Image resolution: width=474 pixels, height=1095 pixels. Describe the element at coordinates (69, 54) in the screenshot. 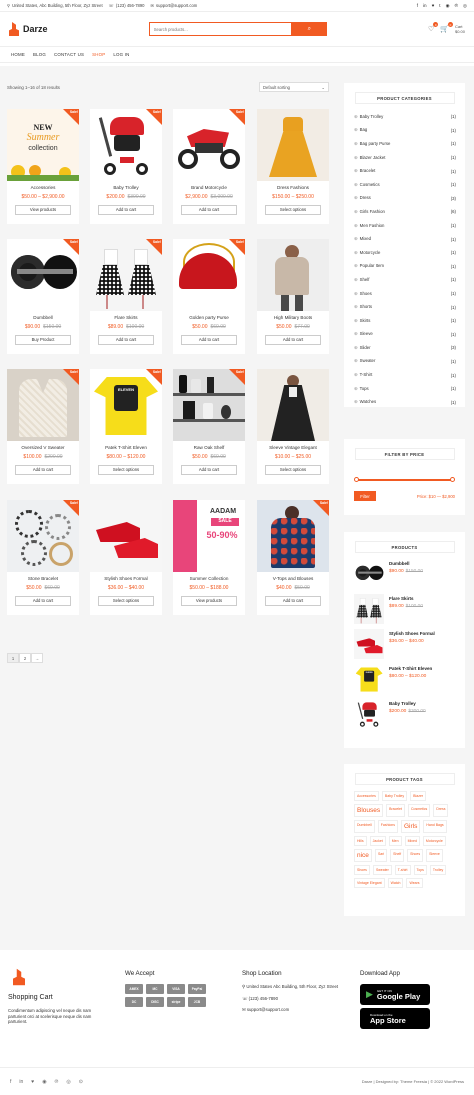

I see `nav-item-contact-us: CONTACT US` at that location.